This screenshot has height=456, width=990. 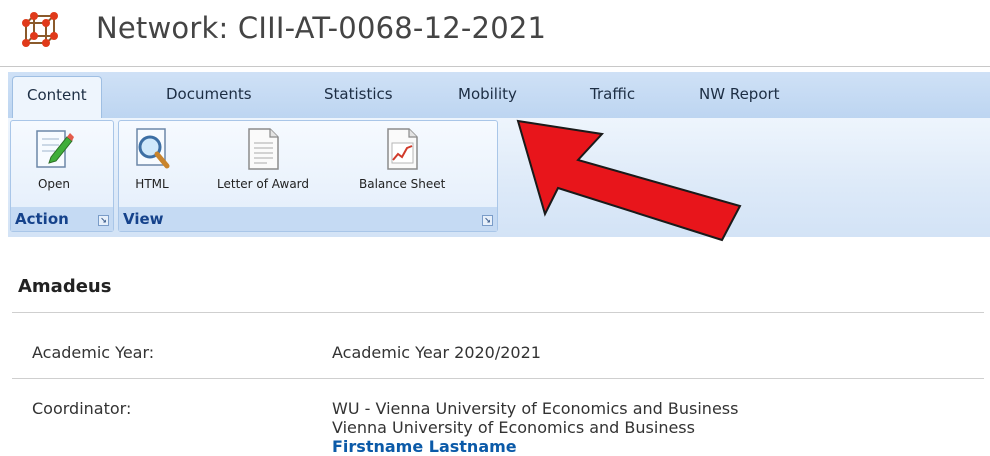 What do you see at coordinates (93, 352) in the screenshot?
I see `academic-year-label: Academic Year:` at bounding box center [93, 352].